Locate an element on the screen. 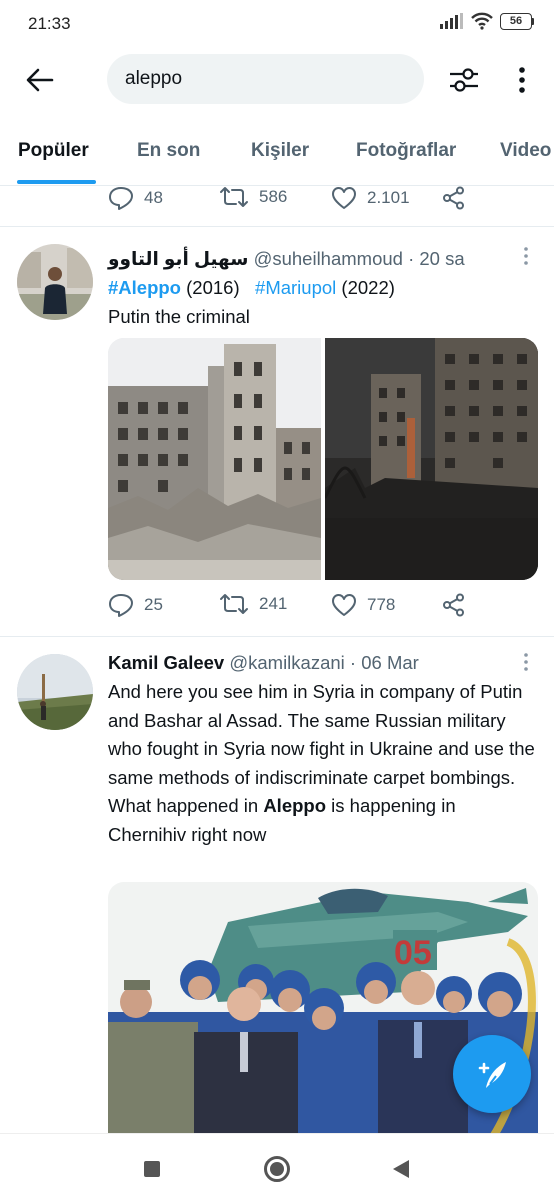 The height and width of the screenshot is (1200, 554). search-filter-button is located at coordinates (464, 80).